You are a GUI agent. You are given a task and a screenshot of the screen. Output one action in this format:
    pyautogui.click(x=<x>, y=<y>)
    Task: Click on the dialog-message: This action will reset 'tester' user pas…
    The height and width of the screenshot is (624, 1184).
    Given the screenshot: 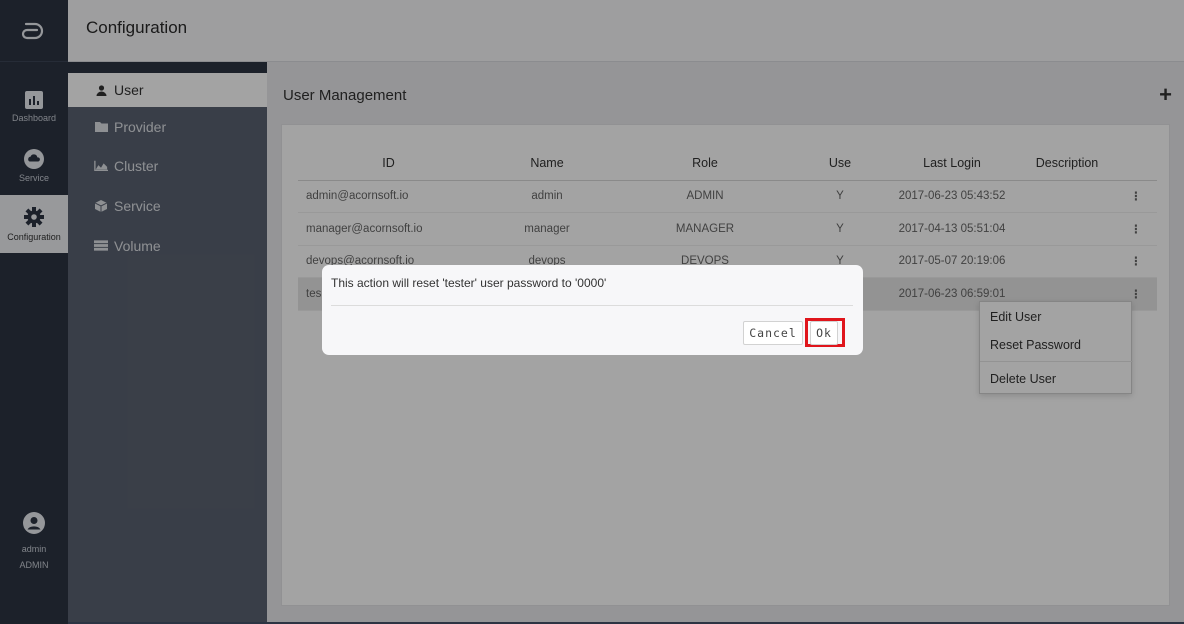 What is the action you would take?
    pyautogui.click(x=469, y=283)
    